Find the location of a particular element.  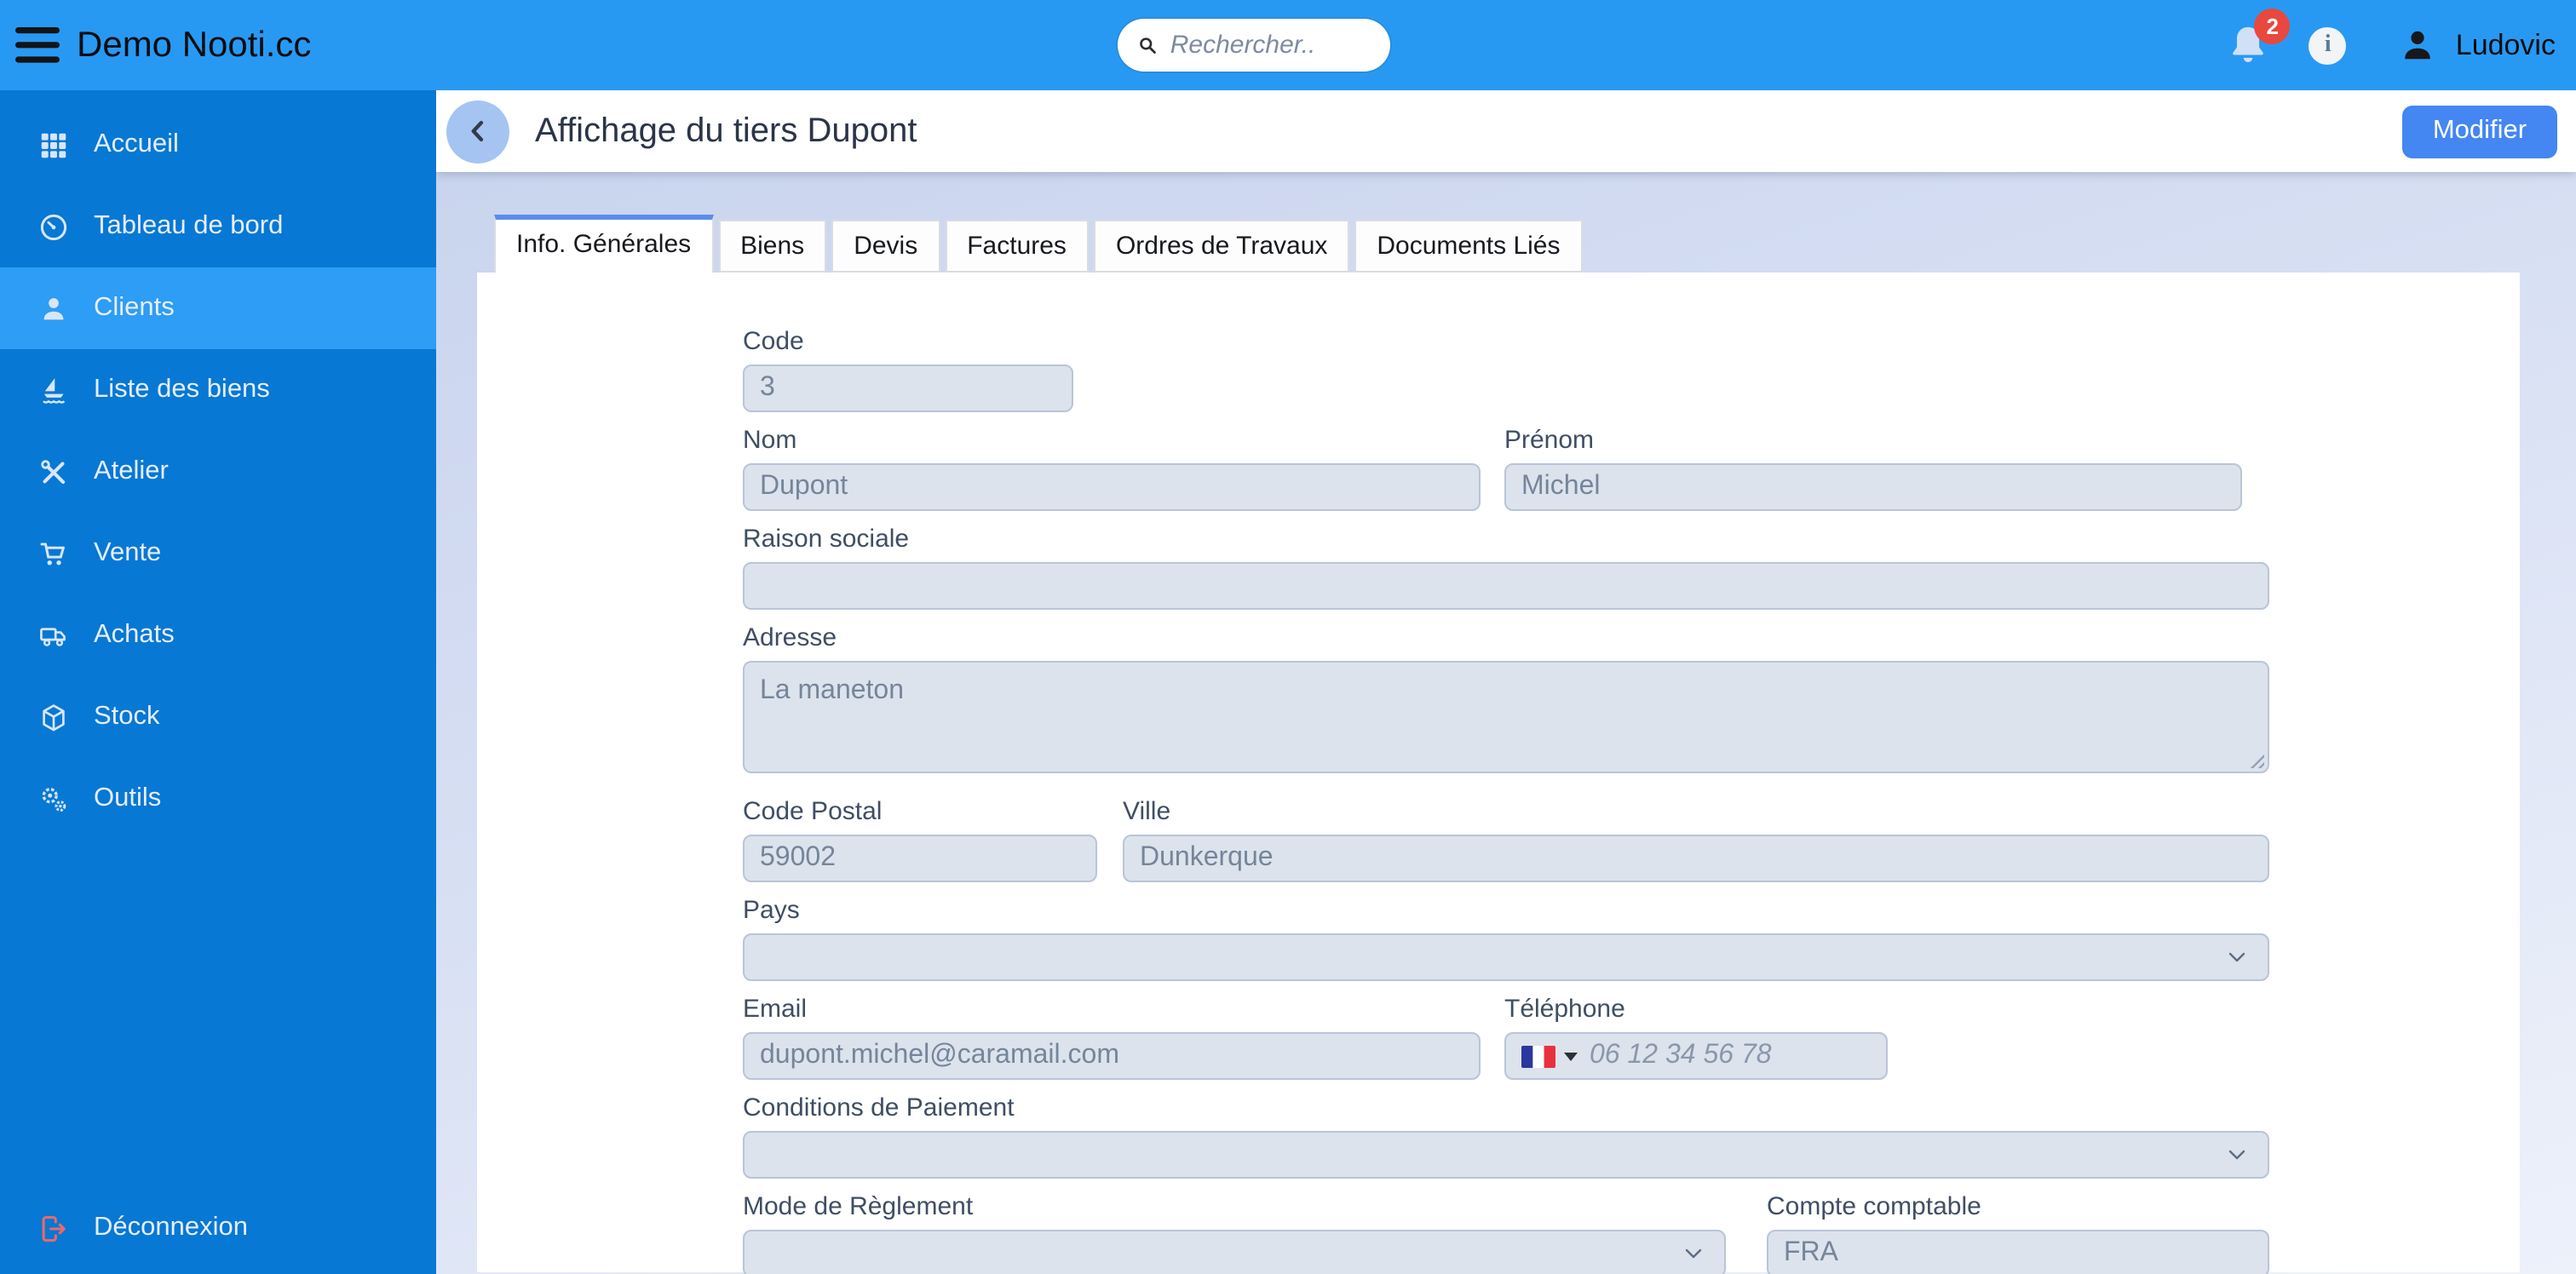

search-box is located at coordinates (1254, 45).